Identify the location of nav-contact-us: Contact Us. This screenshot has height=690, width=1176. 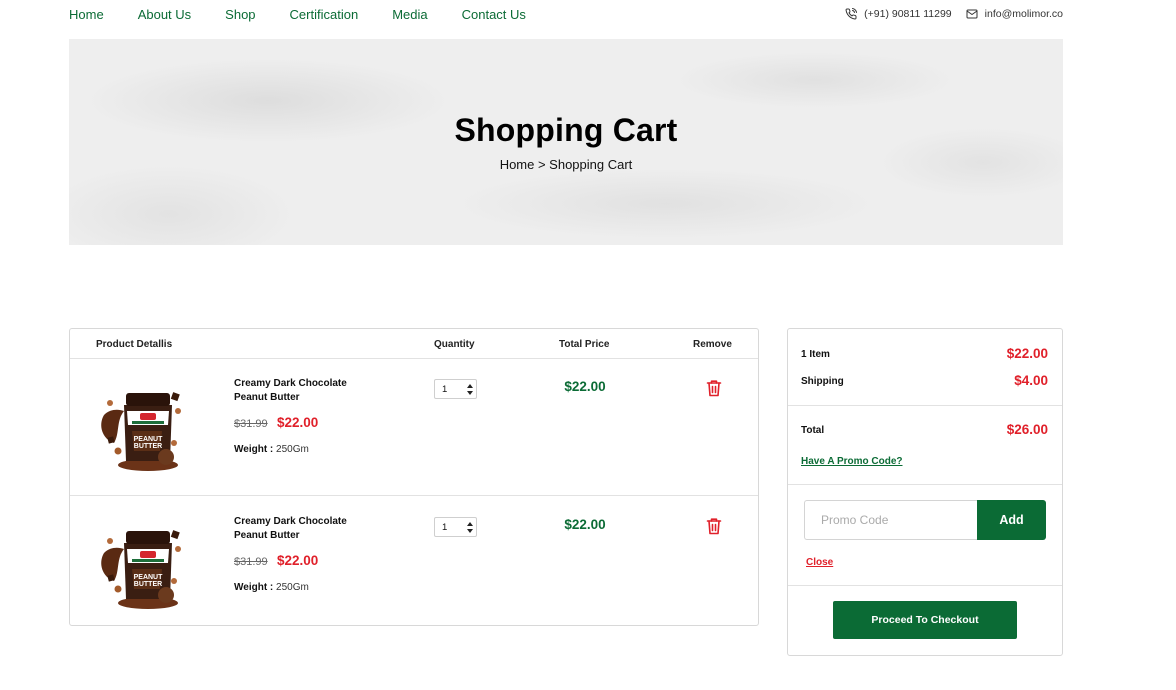
(494, 14).